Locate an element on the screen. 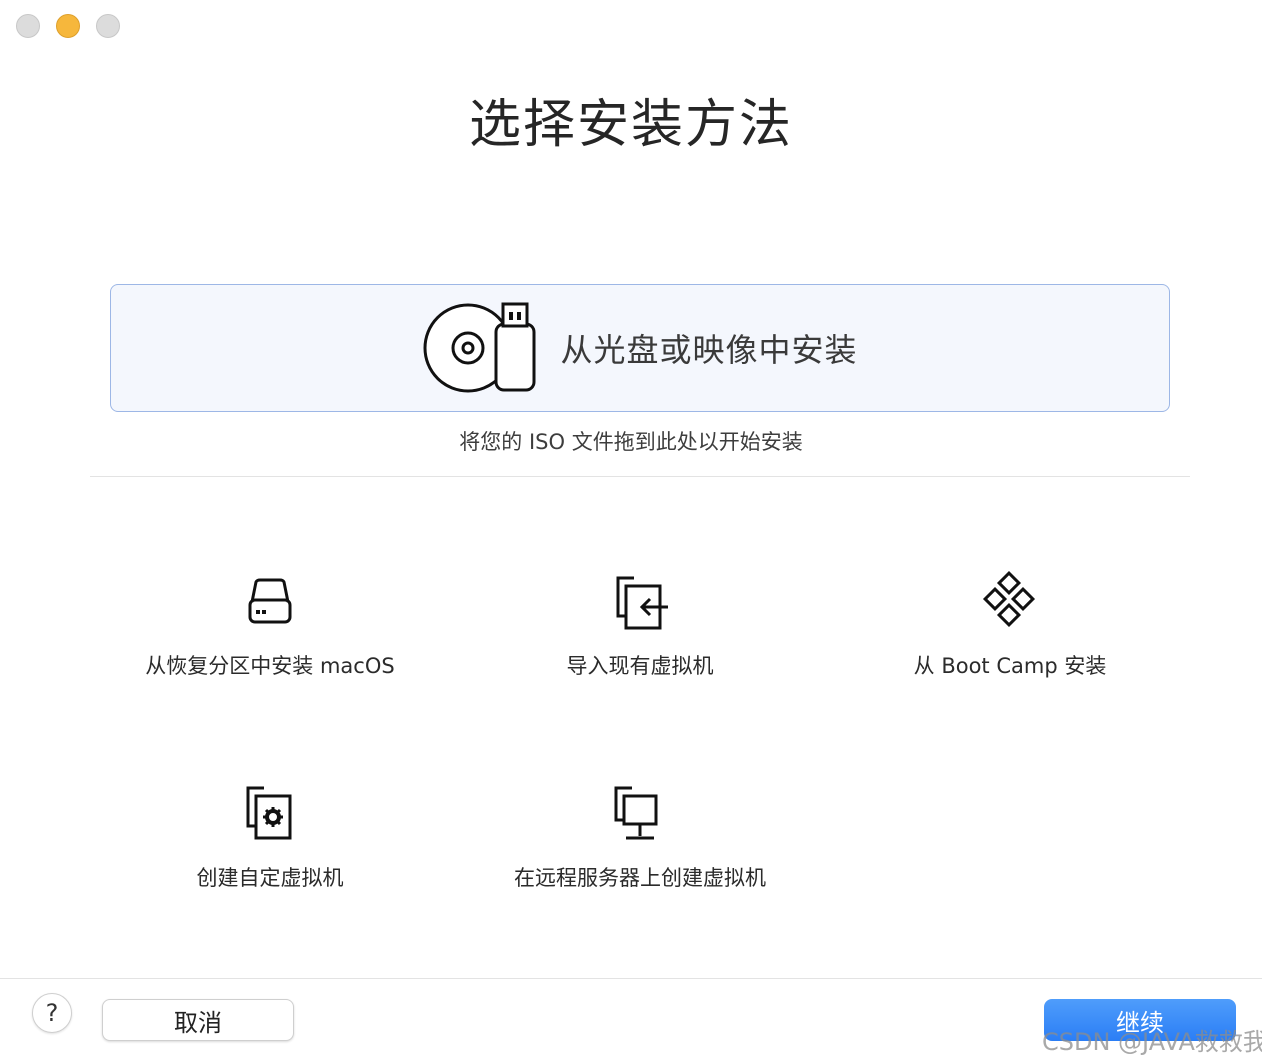 Image resolution: width=1262 pixels, height=1060 pixels. remote-server-icon is located at coordinates (636, 813).